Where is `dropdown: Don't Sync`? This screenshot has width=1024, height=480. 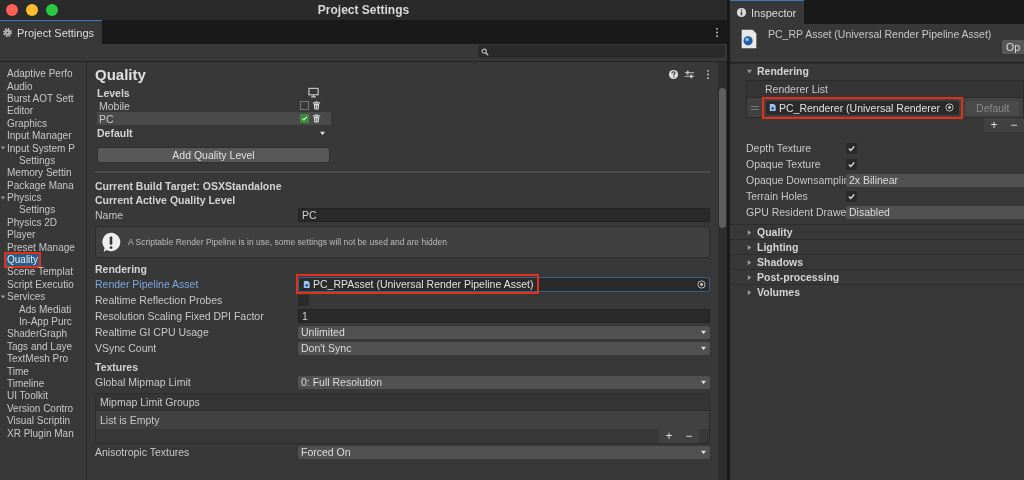
dropdown: Don't Sync is located at coordinates (504, 348).